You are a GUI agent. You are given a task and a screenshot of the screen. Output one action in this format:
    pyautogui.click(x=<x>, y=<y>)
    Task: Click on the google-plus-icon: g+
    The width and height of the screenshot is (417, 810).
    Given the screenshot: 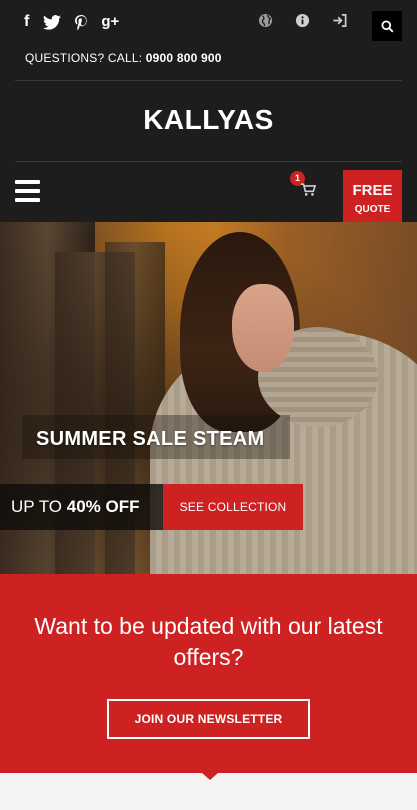 What is the action you would take?
    pyautogui.click(x=110, y=22)
    